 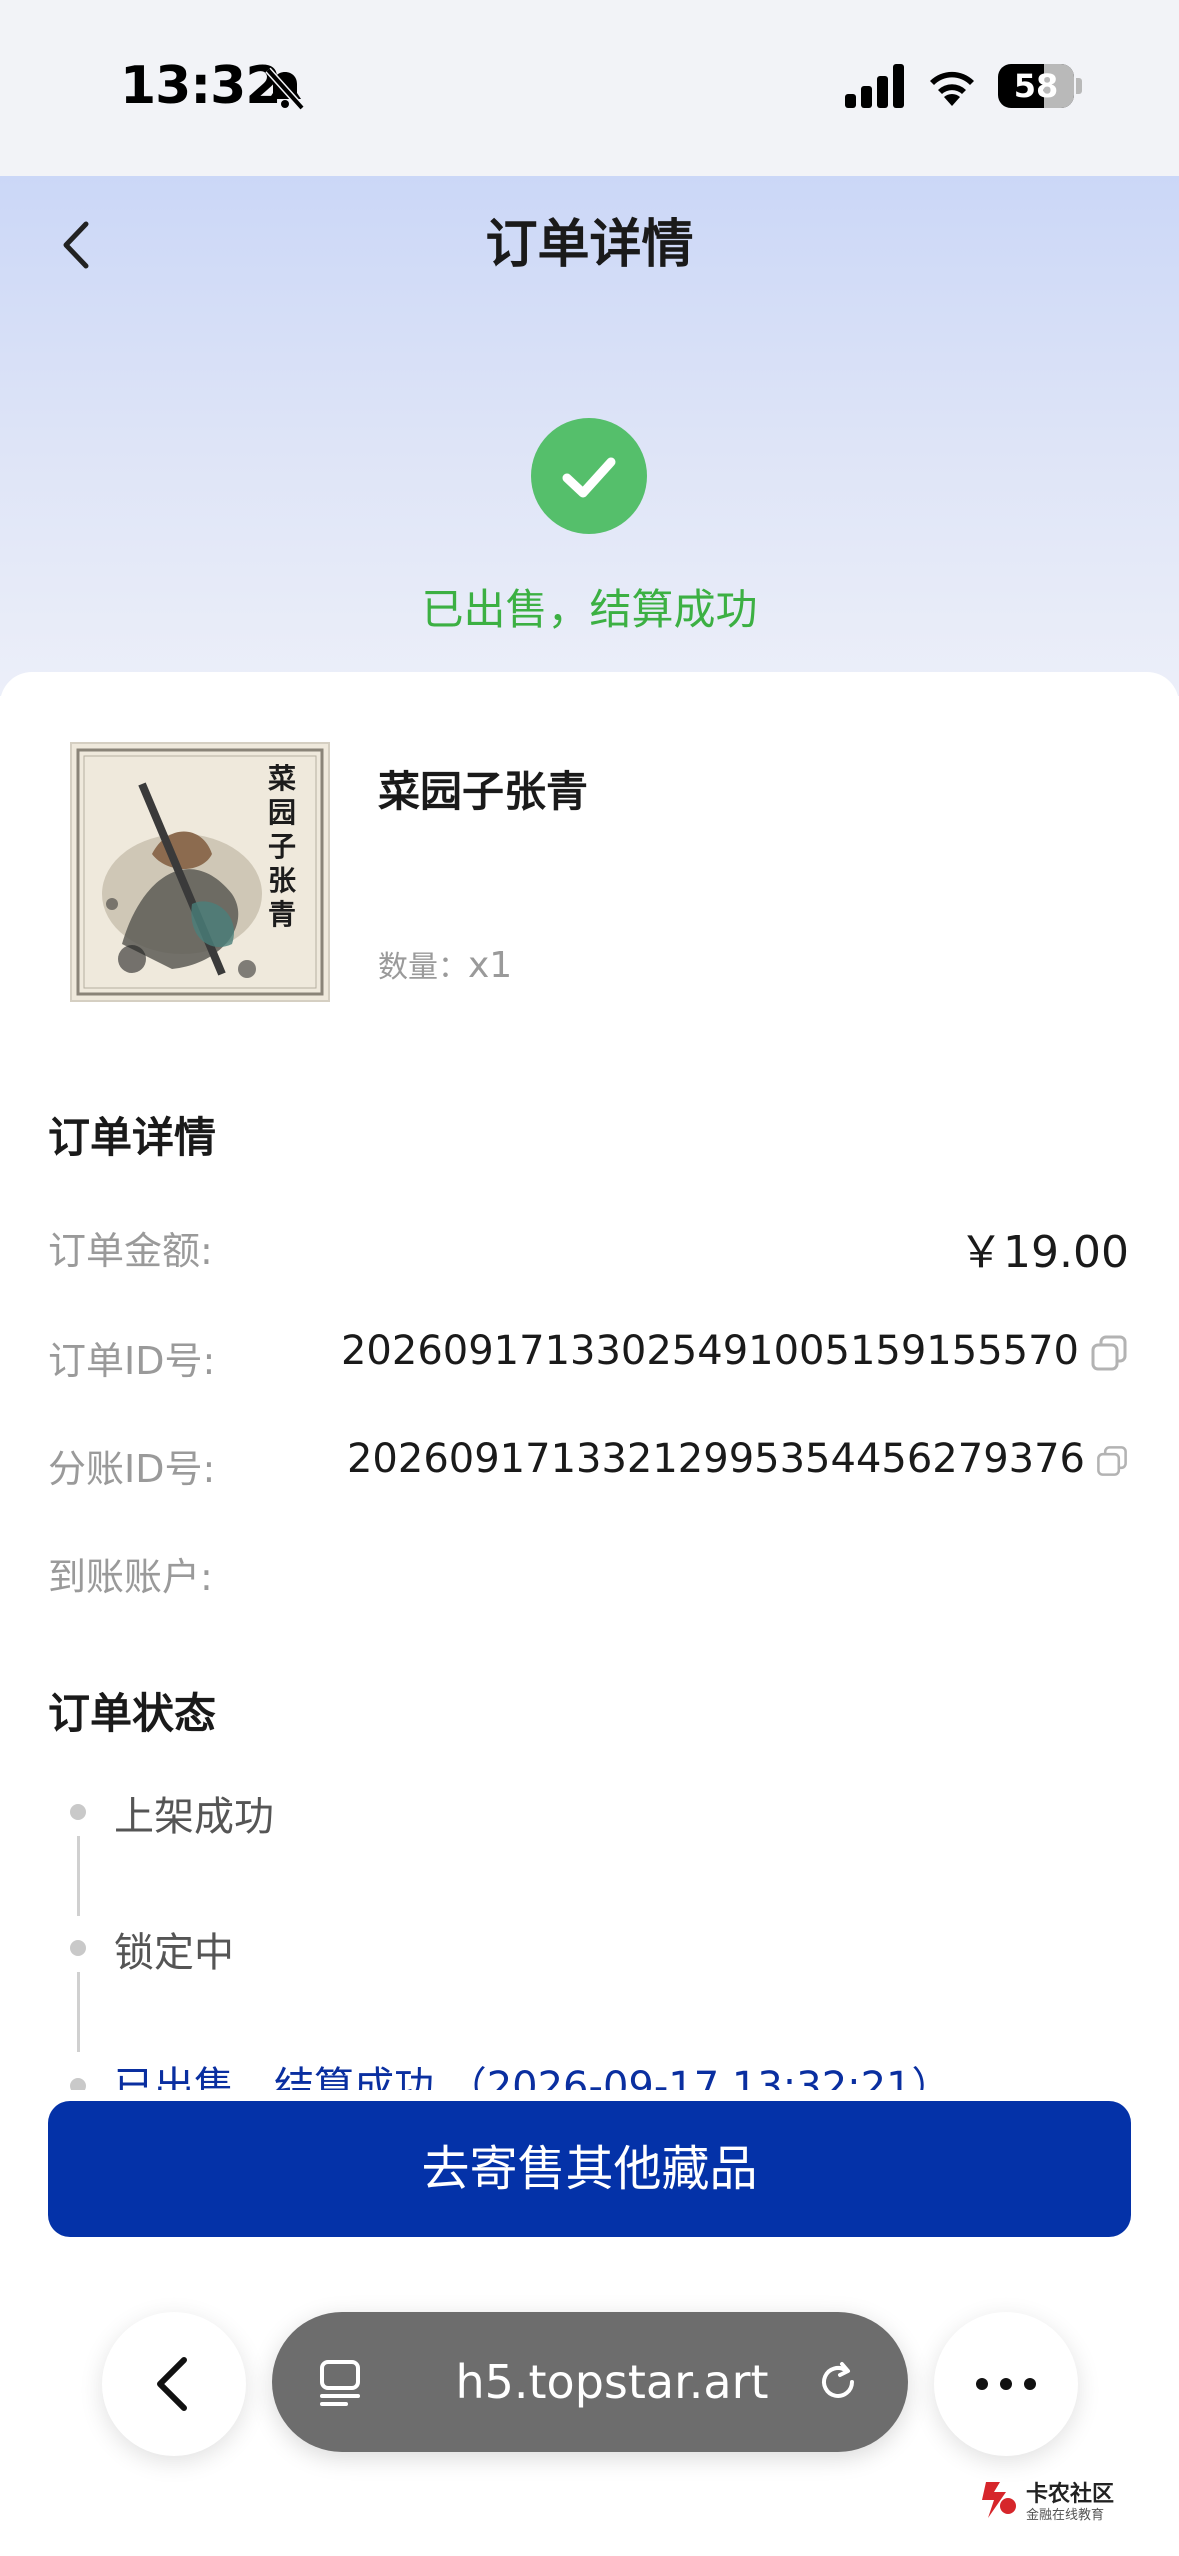 I want to click on timeline-step-sold: 已出售，结算成功 （2026-09-17 13:32:21）, so click(x=533, y=2077).